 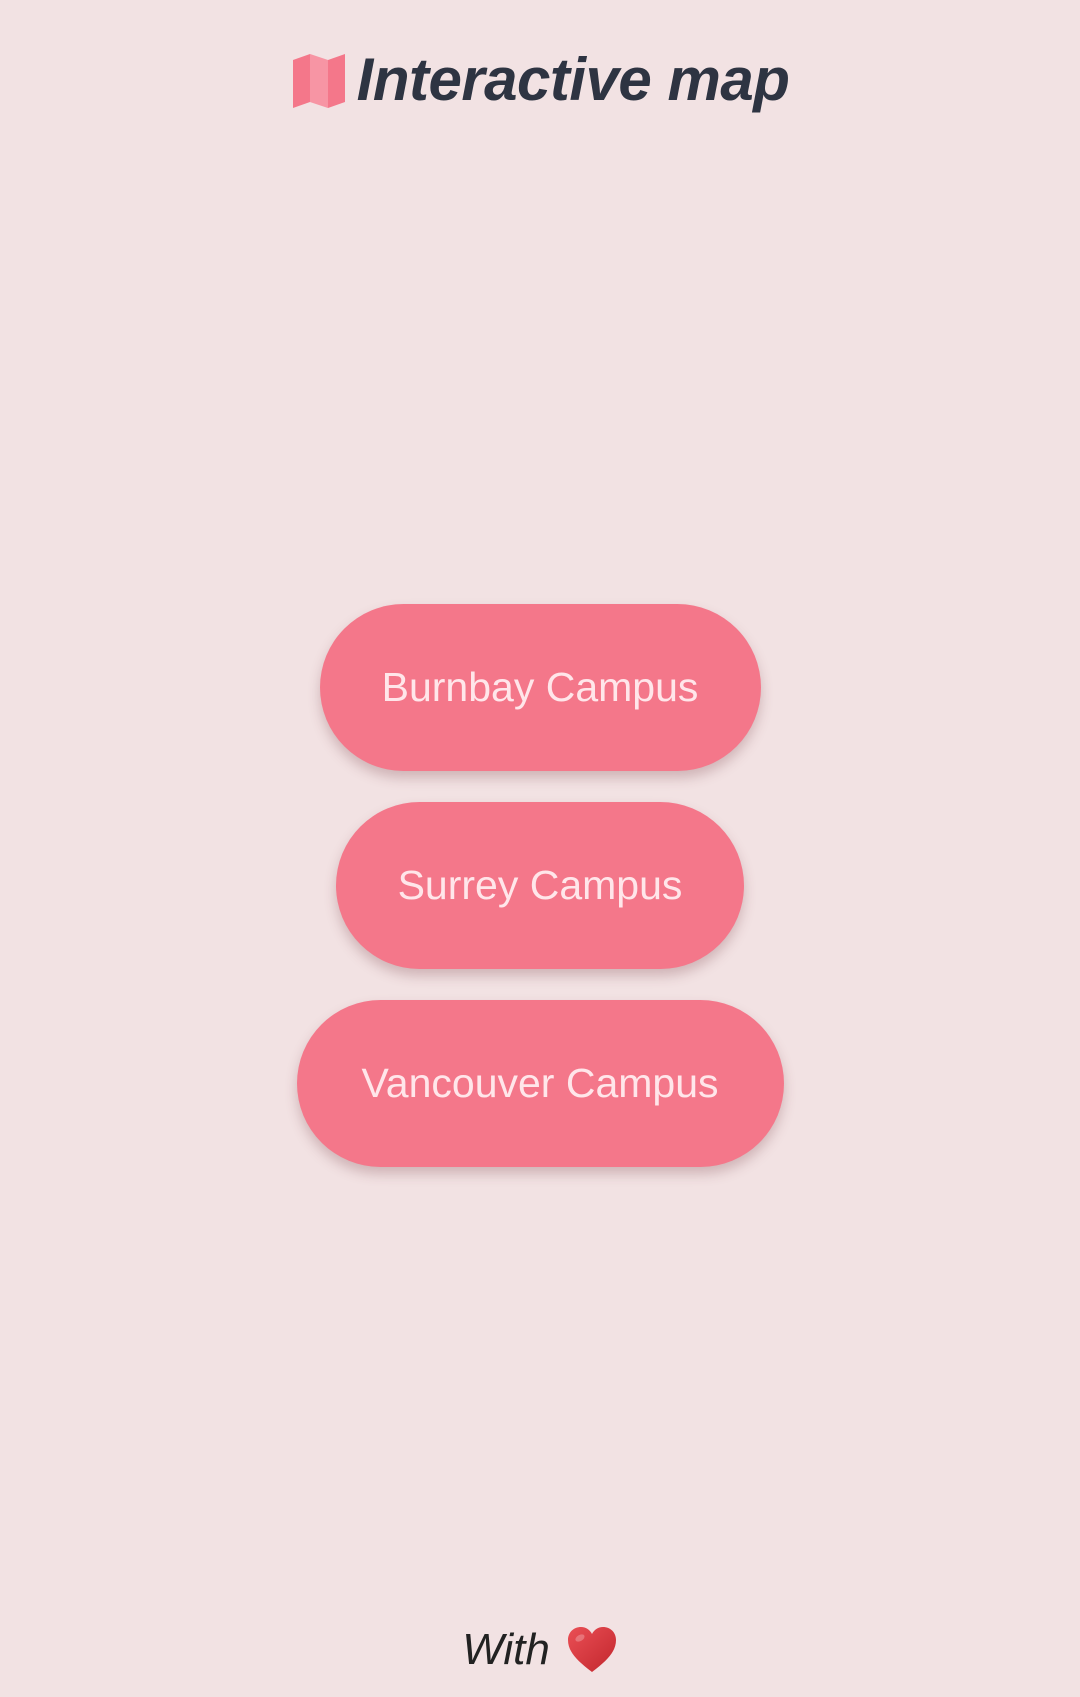 I want to click on heart-icon, so click(x=592, y=1650).